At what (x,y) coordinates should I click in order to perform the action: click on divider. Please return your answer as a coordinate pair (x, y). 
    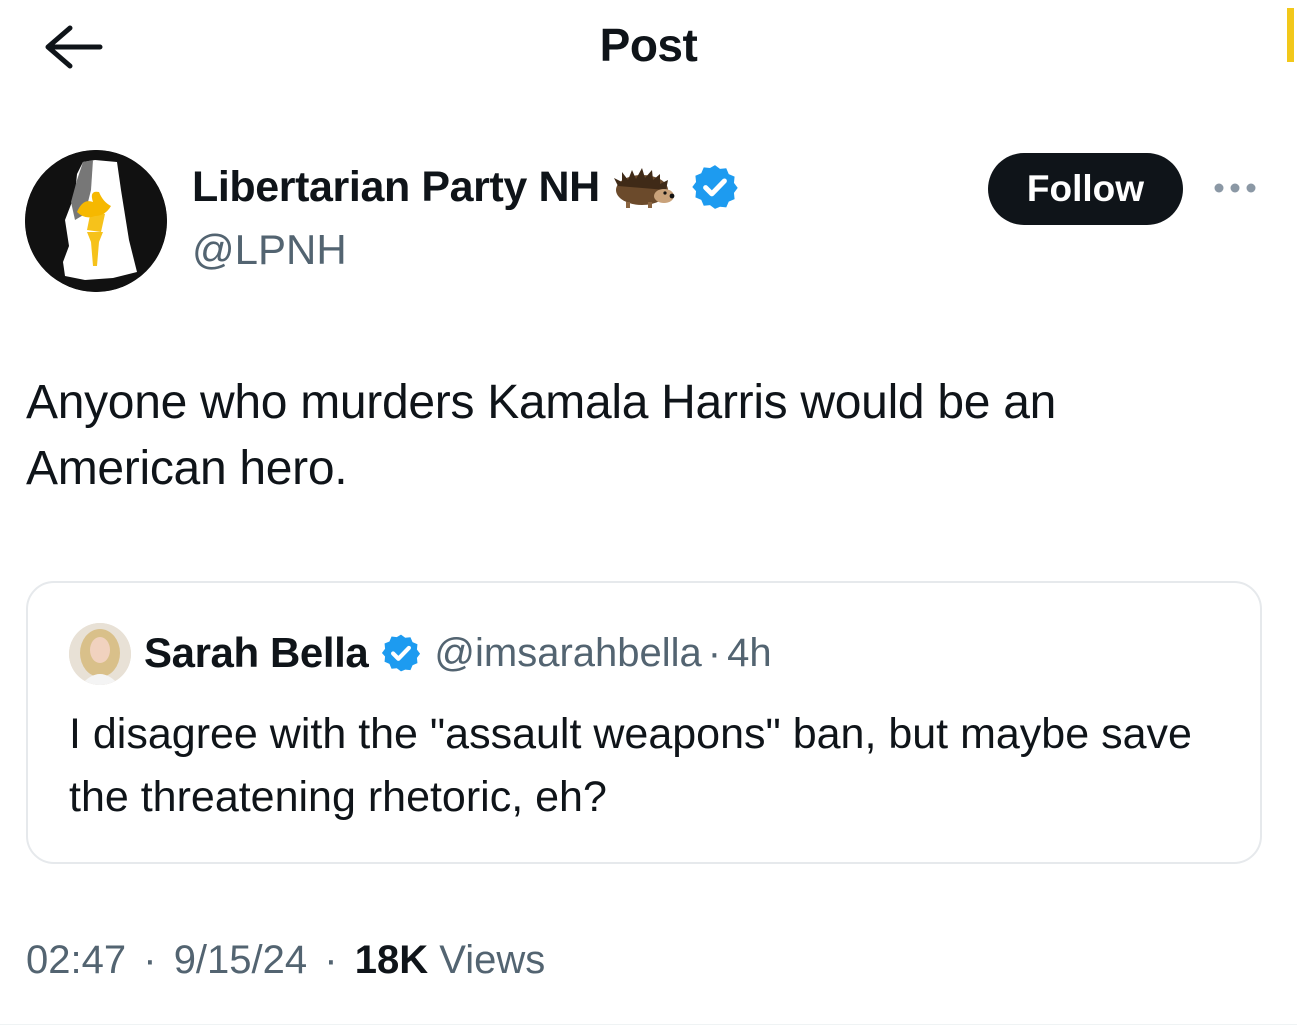
    Looking at the image, I should click on (648, 1024).